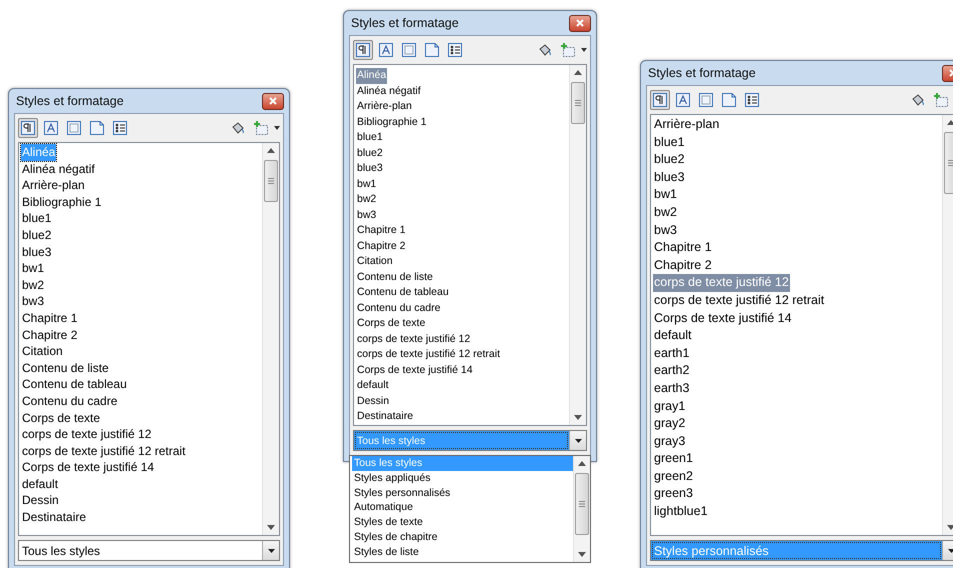  What do you see at coordinates (462, 478) in the screenshot?
I see `dropdown-option: Styles appliqués` at bounding box center [462, 478].